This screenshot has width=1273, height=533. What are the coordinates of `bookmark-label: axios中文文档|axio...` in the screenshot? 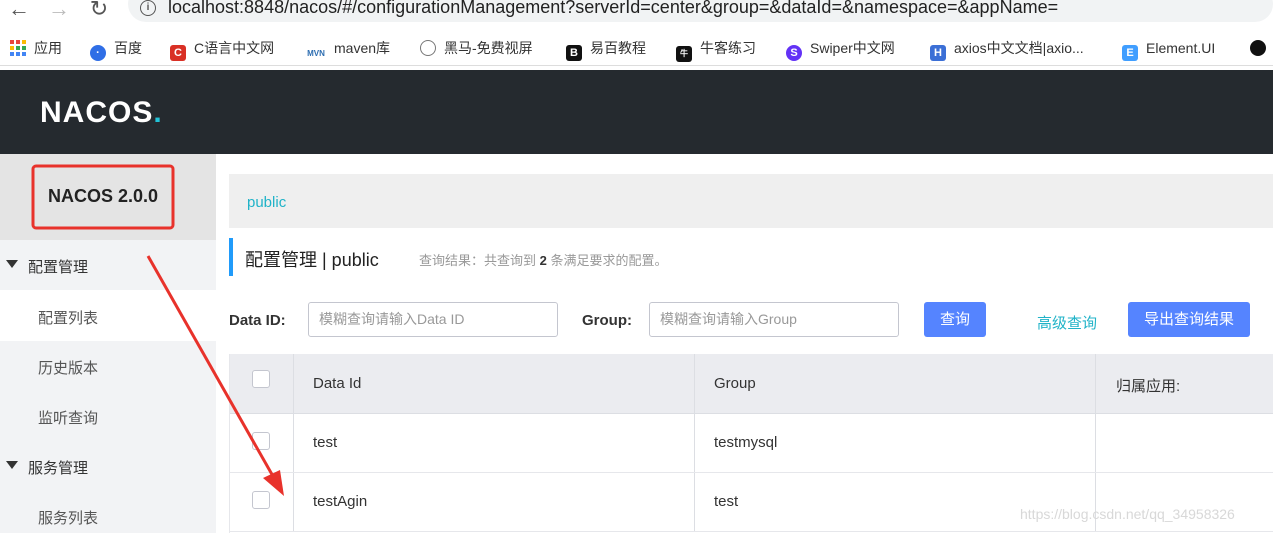 It's located at (1019, 48).